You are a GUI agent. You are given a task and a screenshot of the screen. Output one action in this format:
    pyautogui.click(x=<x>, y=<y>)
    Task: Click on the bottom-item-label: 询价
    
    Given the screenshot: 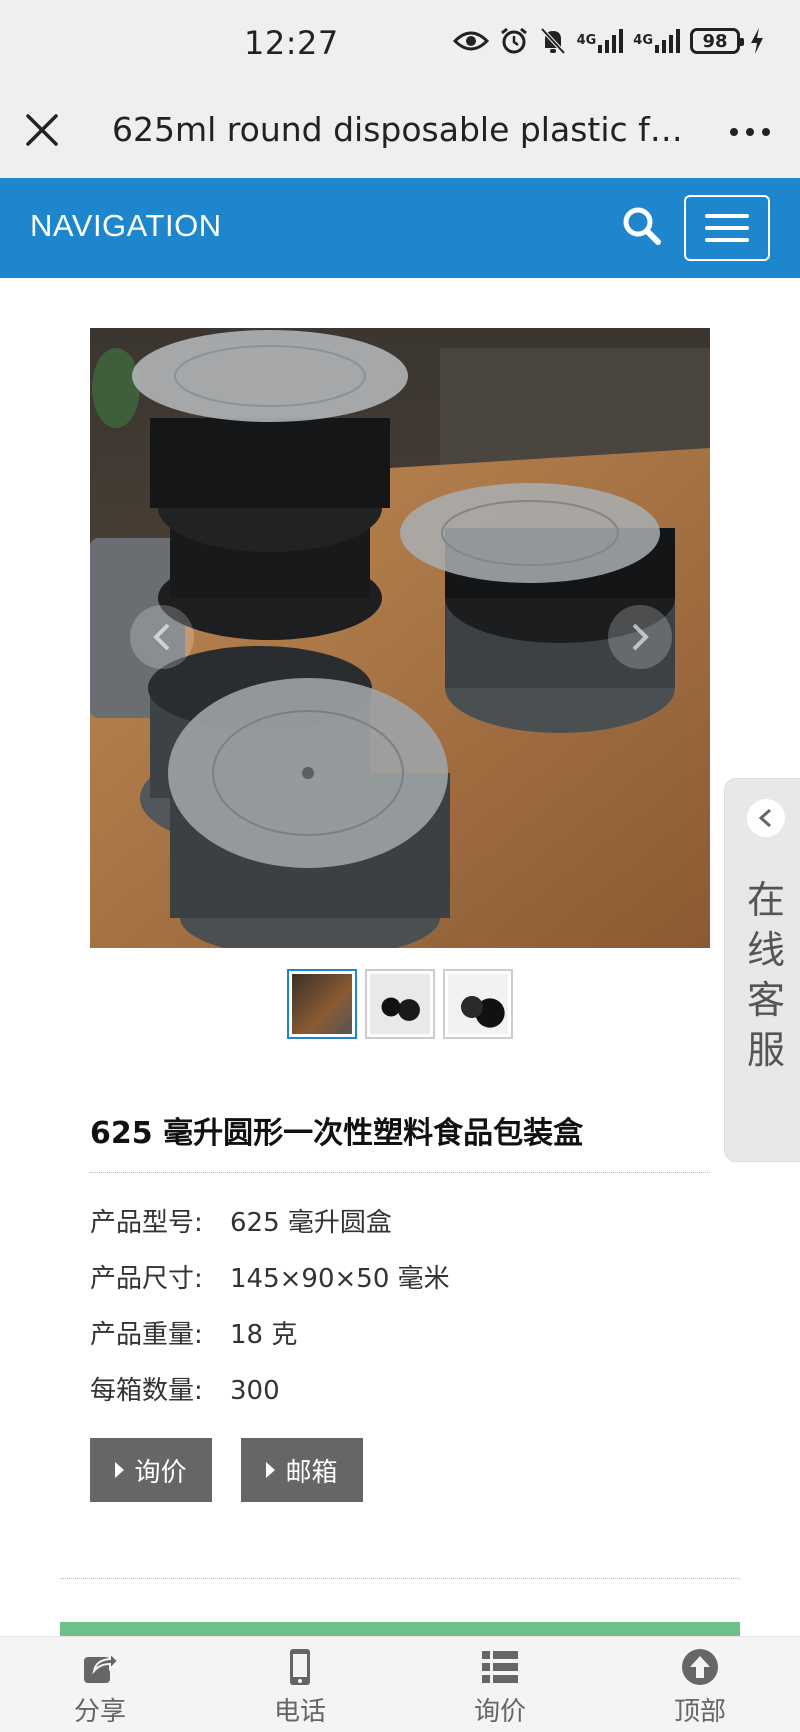 What is the action you would take?
    pyautogui.click(x=499, y=1712)
    